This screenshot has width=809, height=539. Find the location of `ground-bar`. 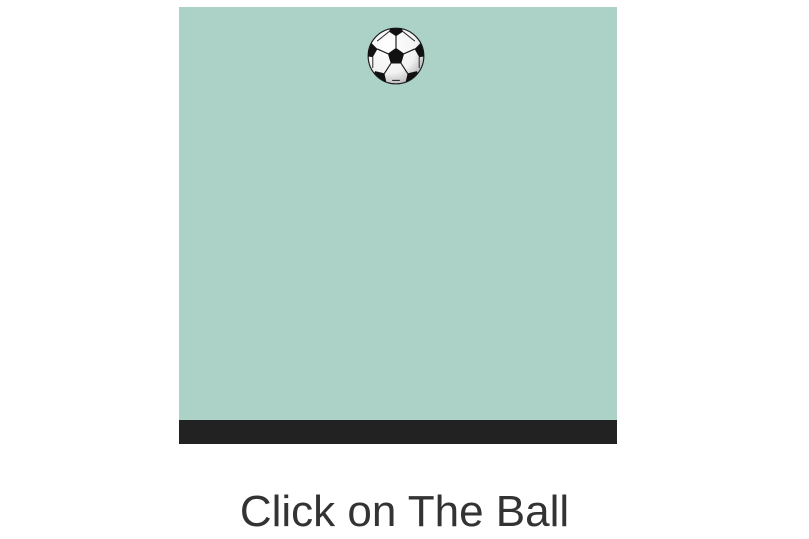

ground-bar is located at coordinates (398, 432).